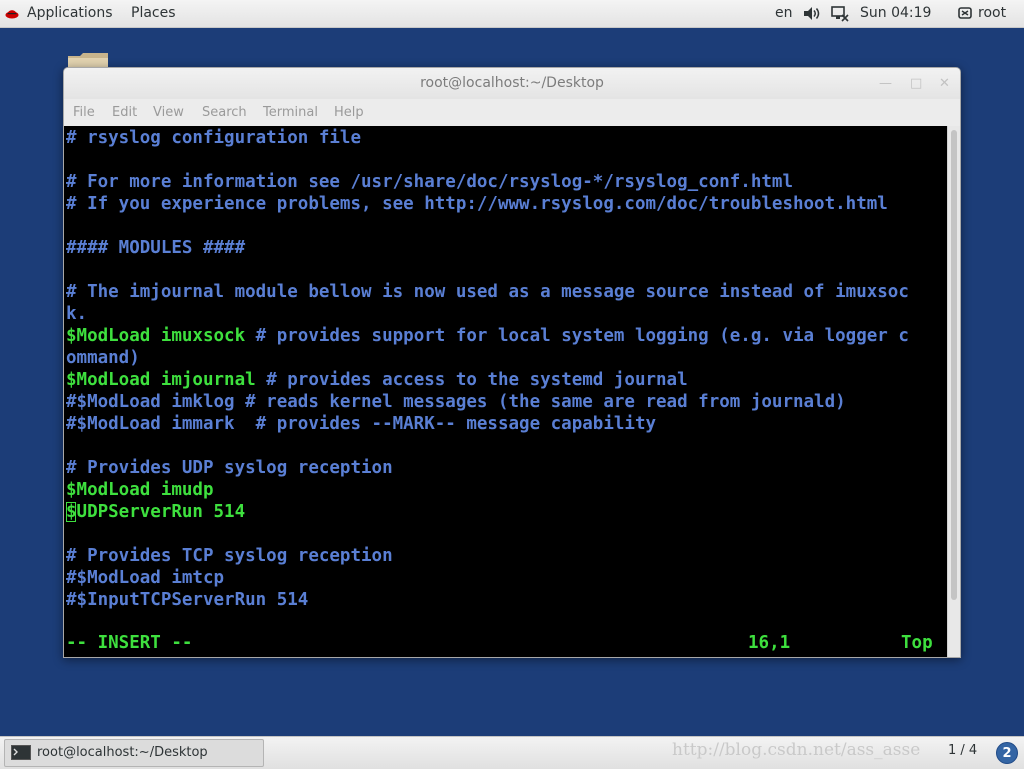 This screenshot has height=769, width=1024. What do you see at coordinates (954, 365) in the screenshot?
I see `scrollbar-thumb` at bounding box center [954, 365].